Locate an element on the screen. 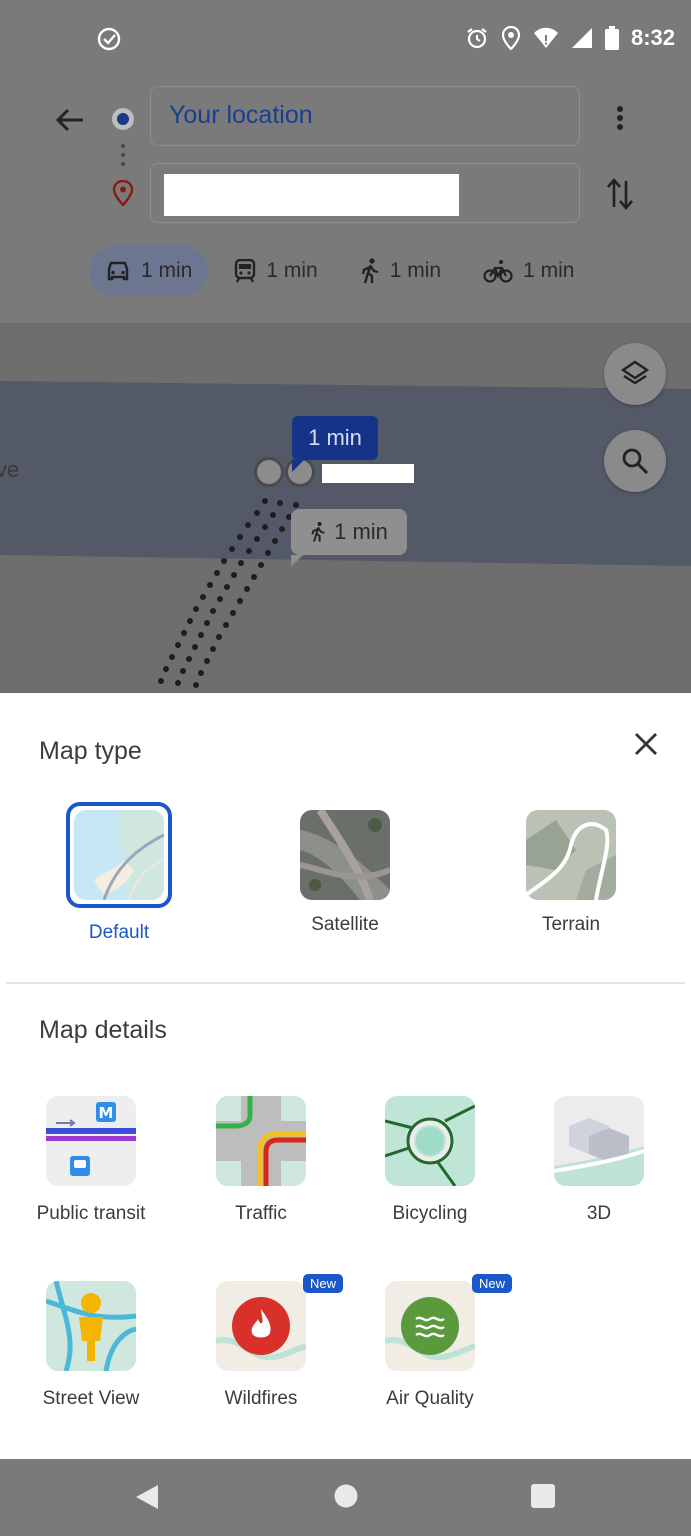 The height and width of the screenshot is (1536, 691). selected-frame is located at coordinates (119, 855).